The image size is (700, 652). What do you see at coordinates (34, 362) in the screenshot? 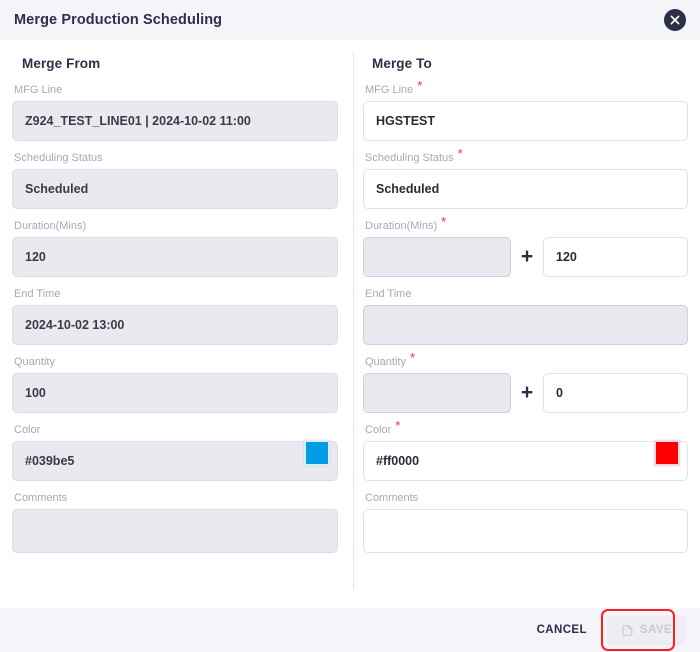
I see `label-from-quantity: Quantity` at bounding box center [34, 362].